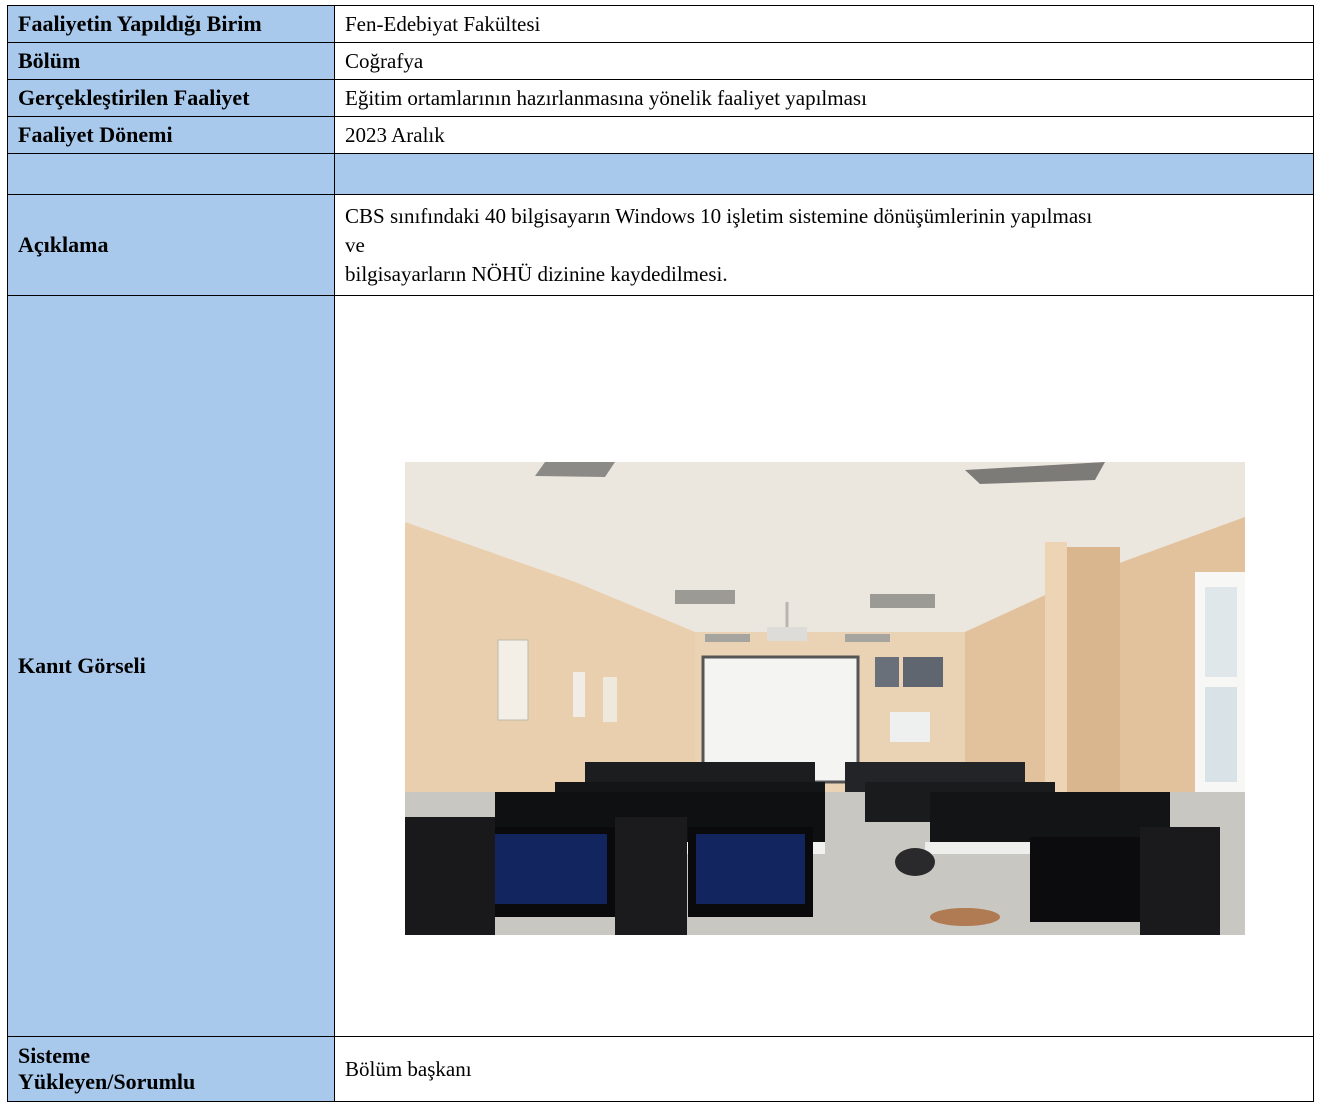 The height and width of the screenshot is (1102, 1328). Describe the element at coordinates (54, 1055) in the screenshot. I see `uploader-label-line-1: Sisteme` at that location.